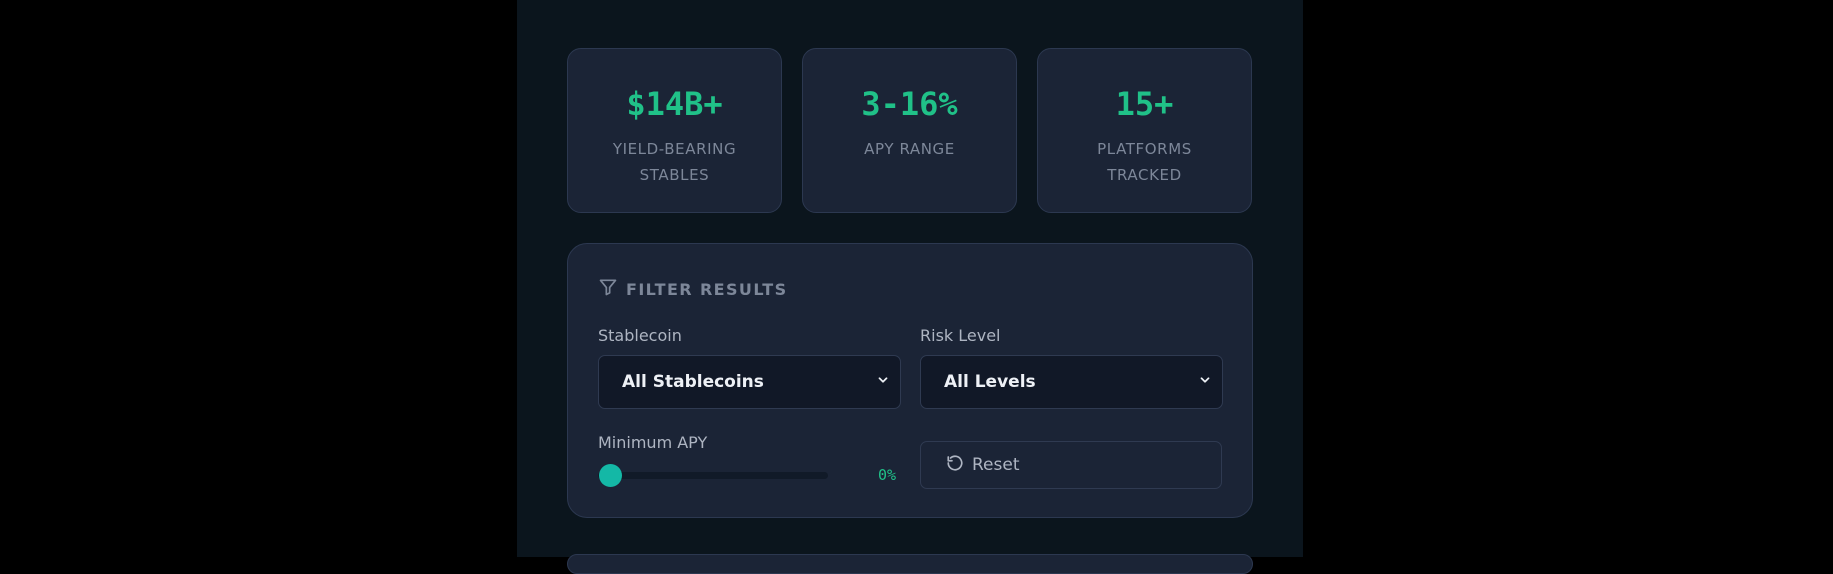 This screenshot has width=1833, height=574. What do you see at coordinates (910, 564) in the screenshot?
I see `next-card-edge` at bounding box center [910, 564].